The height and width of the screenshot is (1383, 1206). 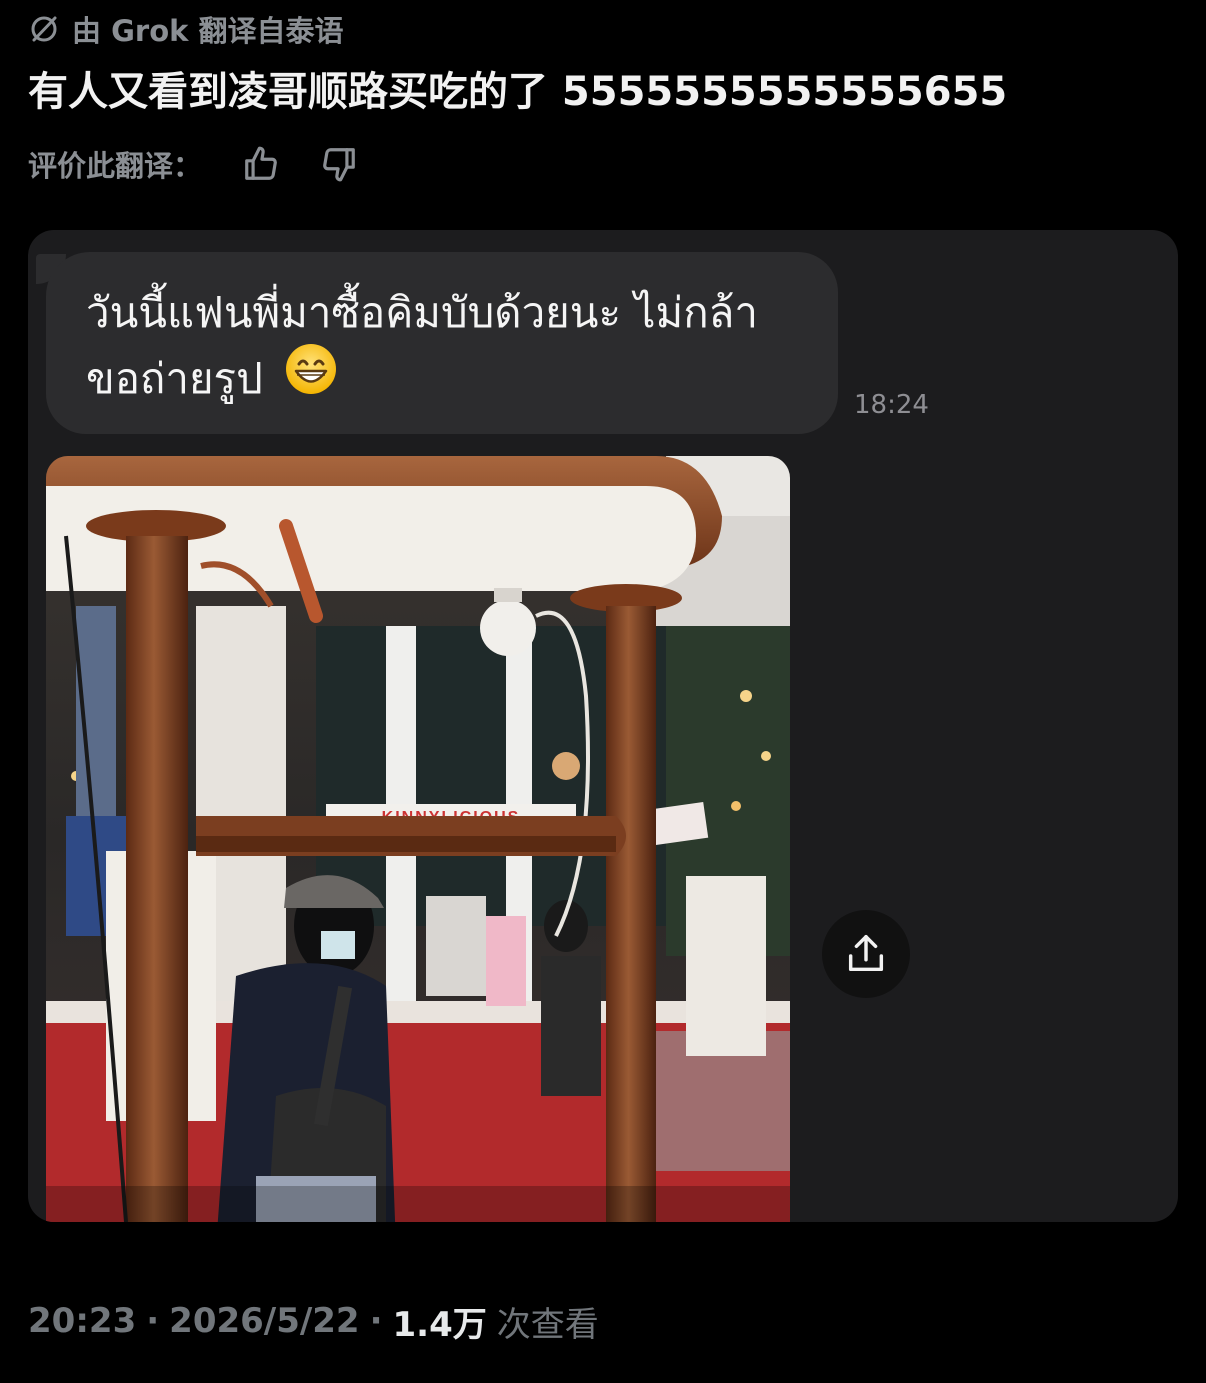 What do you see at coordinates (115, 166) in the screenshot?
I see `rate-translation-label: 评价此翻译：` at bounding box center [115, 166].